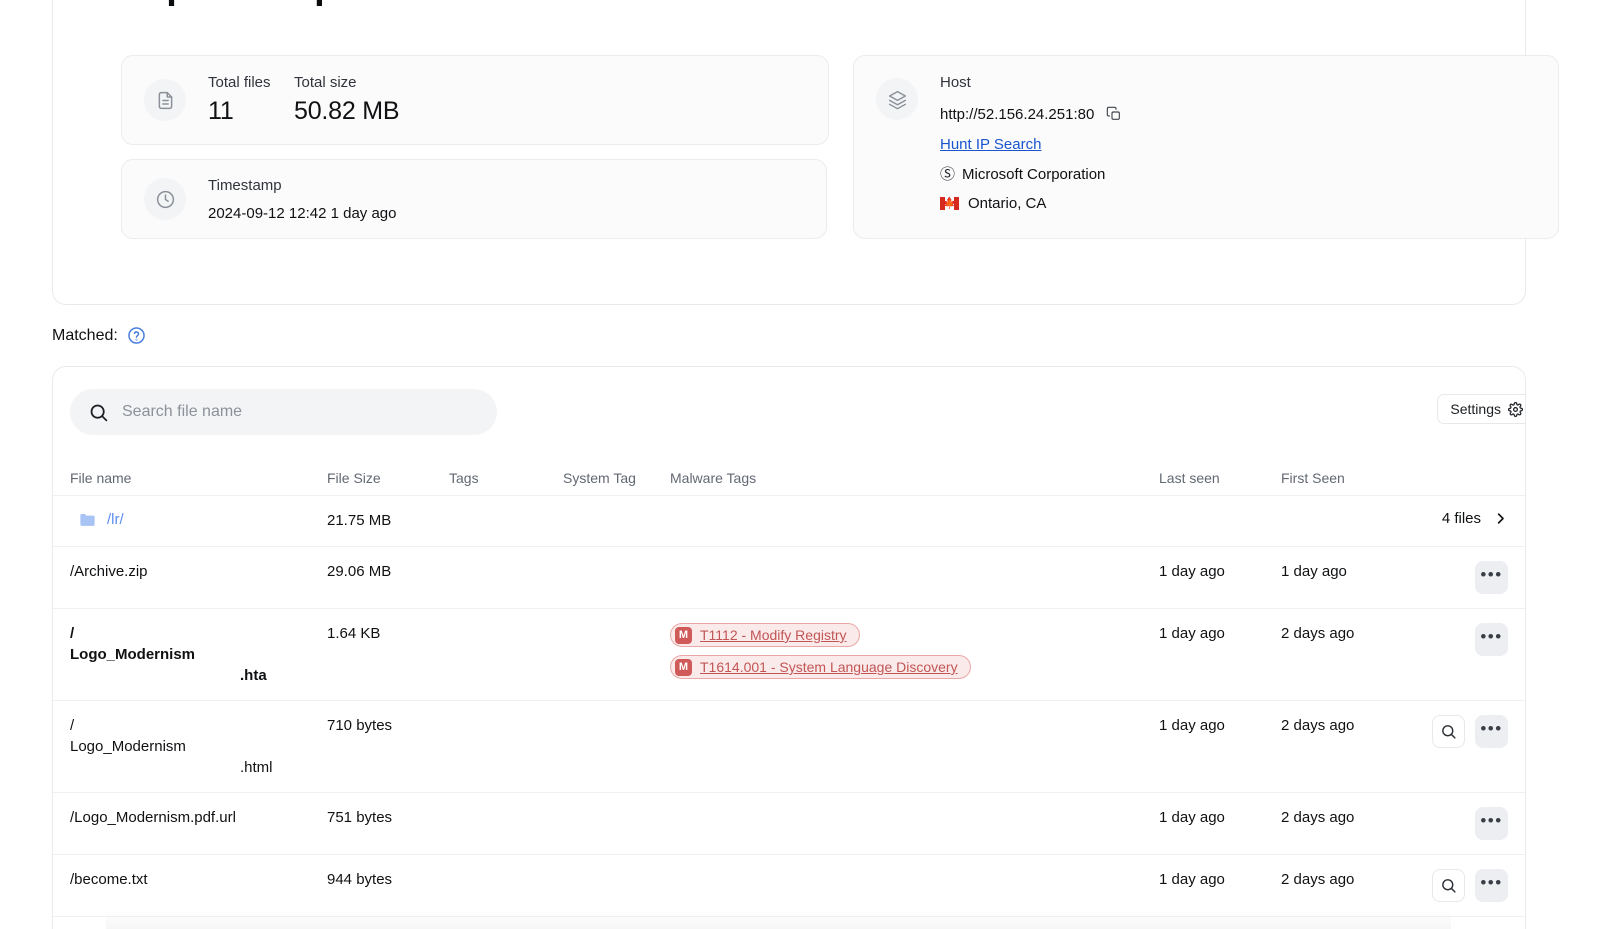  What do you see at coordinates (136, 335) in the screenshot?
I see `question-circle-icon` at bounding box center [136, 335].